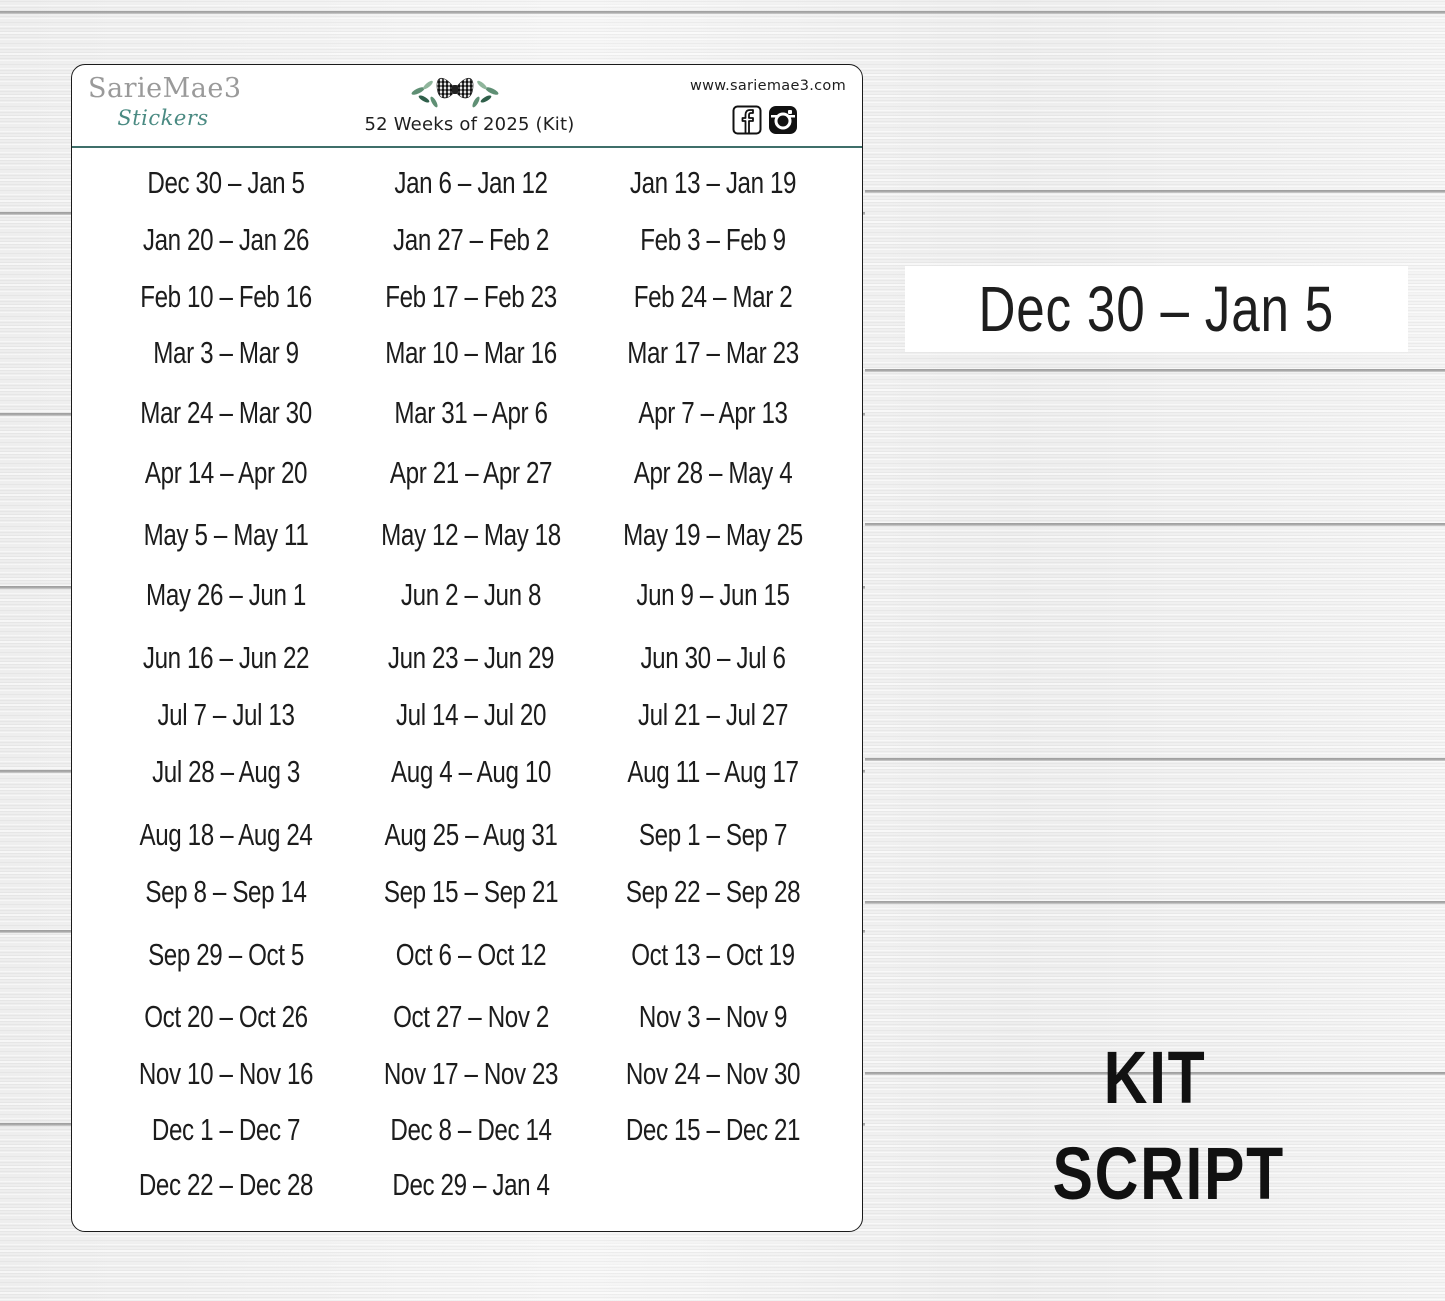  I want to click on font-caption-line-1: KIT, so click(1155, 1077).